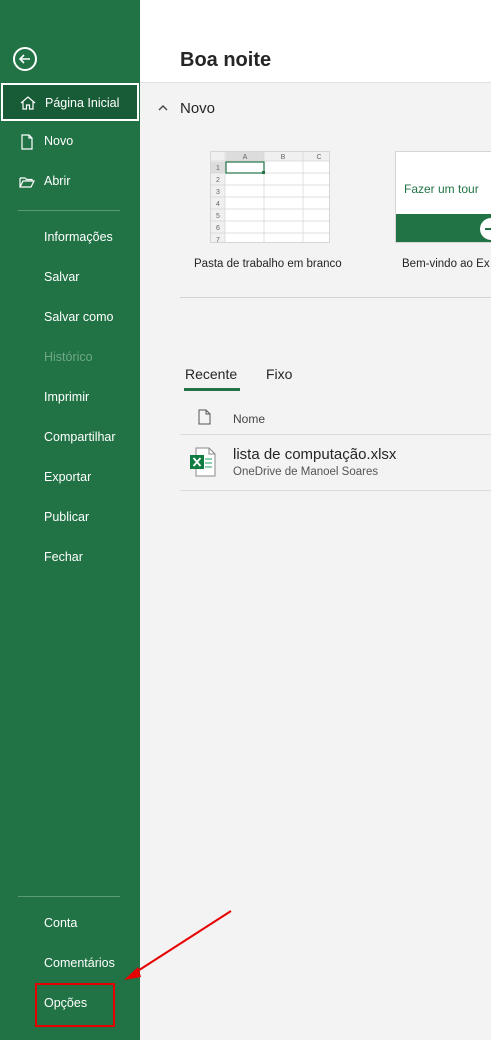 The height and width of the screenshot is (1040, 491). I want to click on grid-row-2: 2, so click(218, 180).